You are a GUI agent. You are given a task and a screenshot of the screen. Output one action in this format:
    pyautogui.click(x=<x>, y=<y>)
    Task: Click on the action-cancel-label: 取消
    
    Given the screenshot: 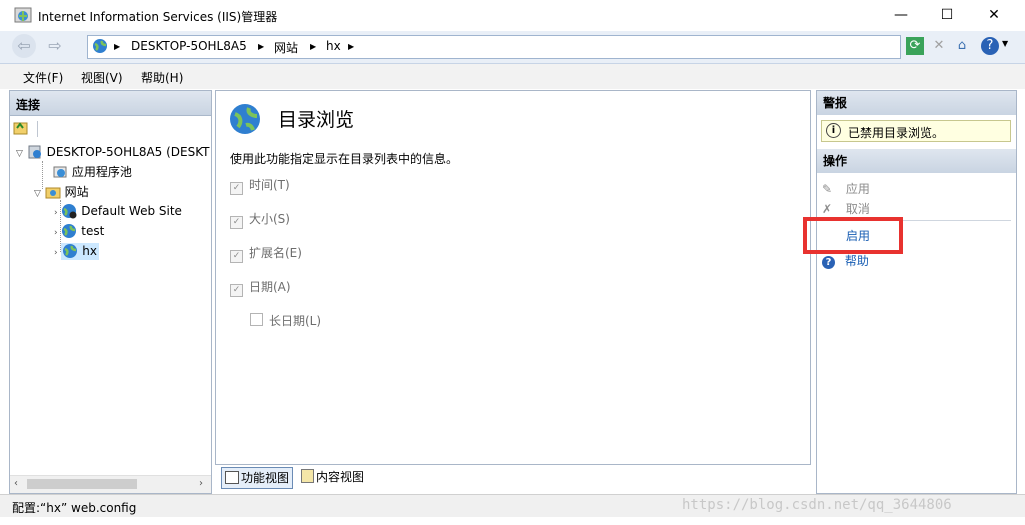 What is the action you would take?
    pyautogui.click(x=857, y=209)
    